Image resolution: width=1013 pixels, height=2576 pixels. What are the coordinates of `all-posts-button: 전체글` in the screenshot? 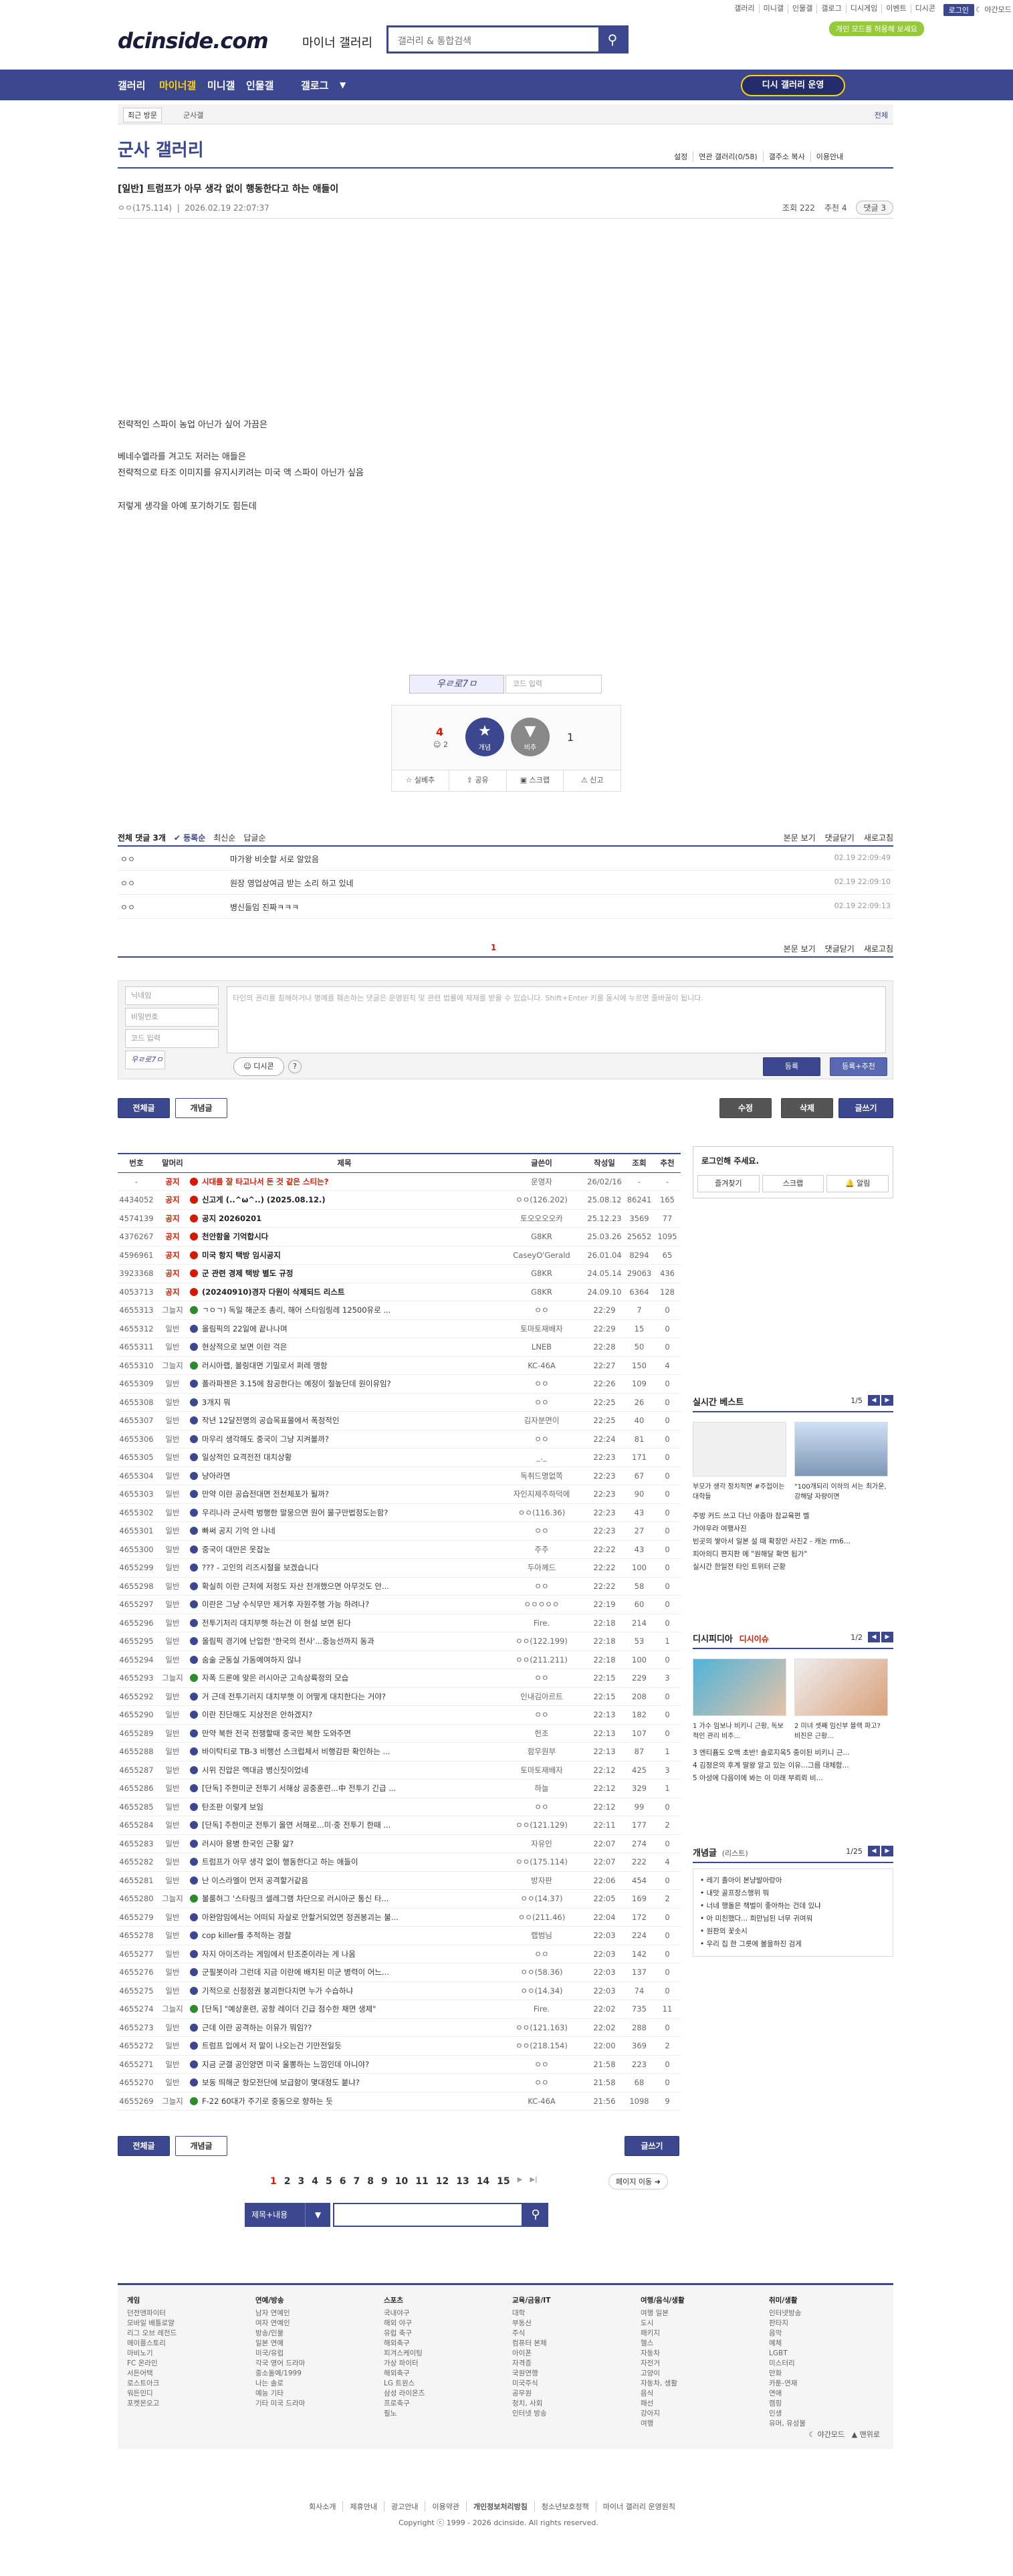 It's located at (144, 1108).